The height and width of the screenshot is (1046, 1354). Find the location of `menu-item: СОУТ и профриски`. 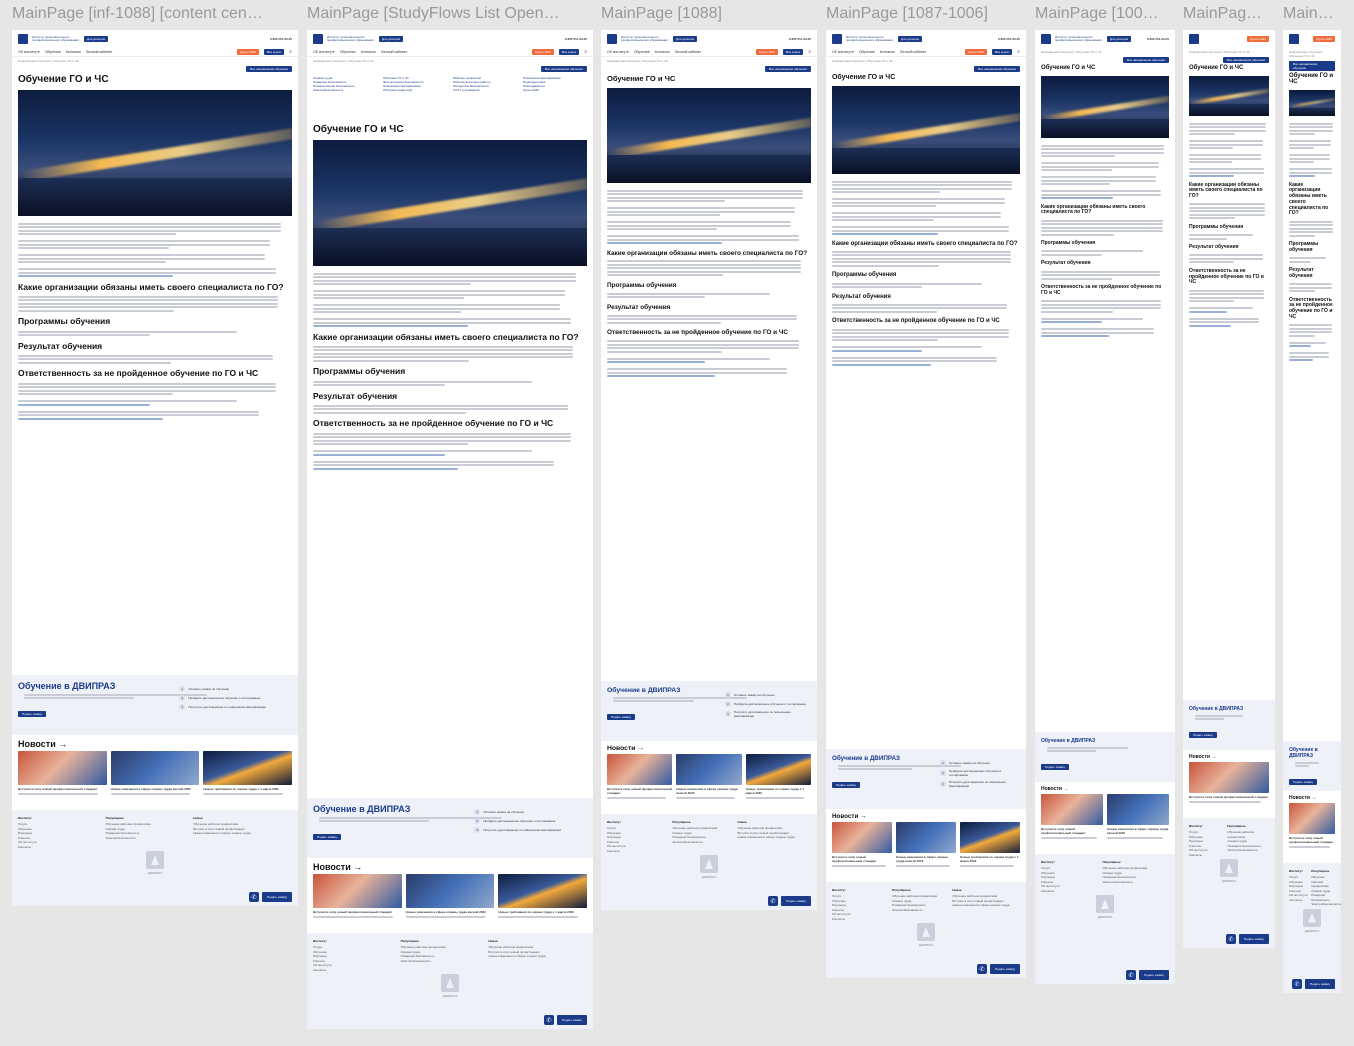

menu-item: СОУТ и профриски is located at coordinates (485, 90).